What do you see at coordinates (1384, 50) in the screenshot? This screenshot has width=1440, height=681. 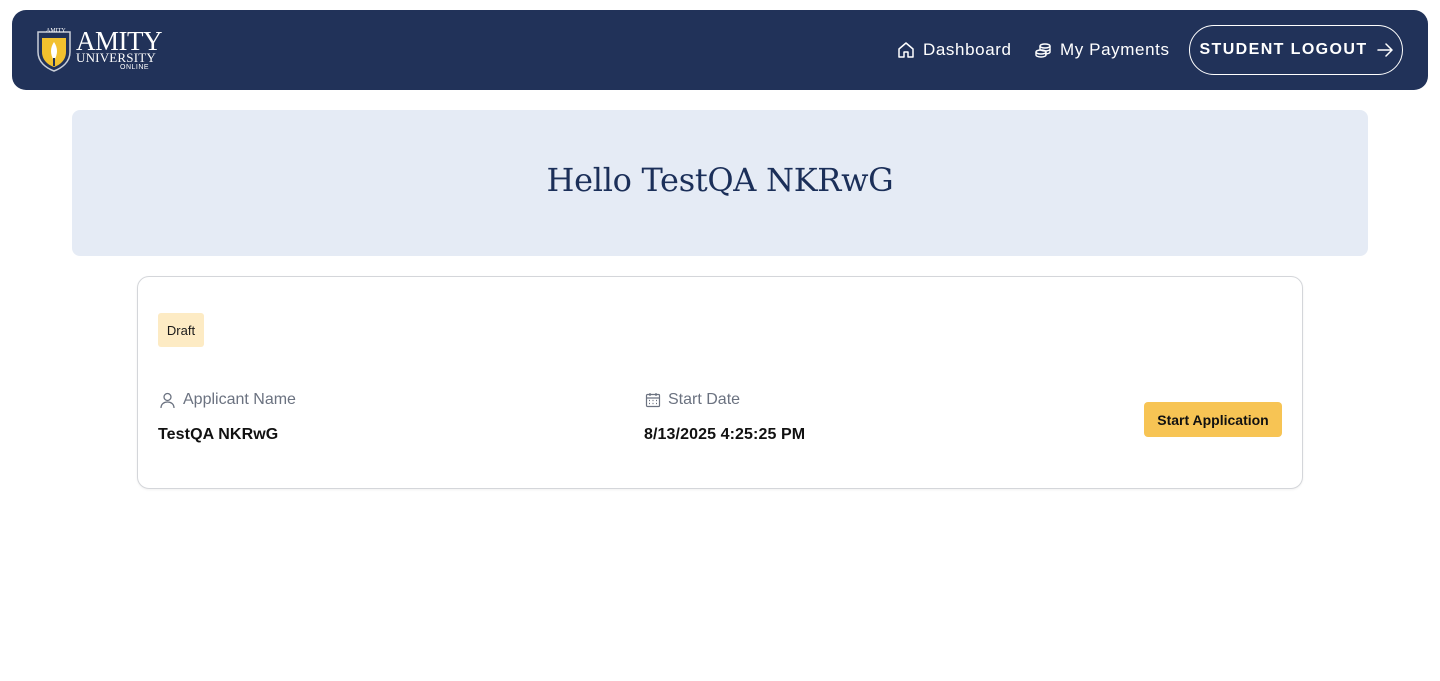 I see `arrow-right-icon` at bounding box center [1384, 50].